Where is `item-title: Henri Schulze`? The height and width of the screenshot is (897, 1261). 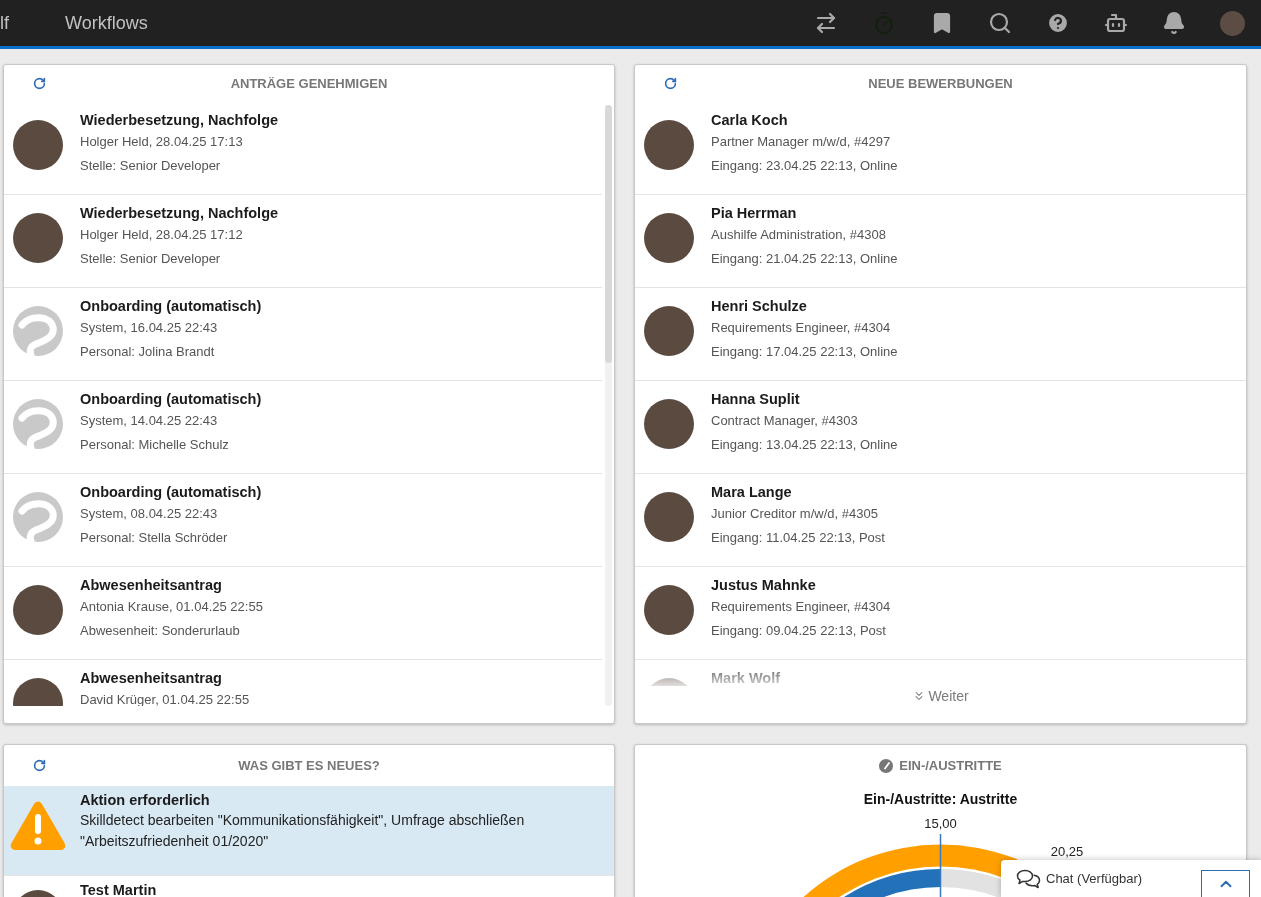
item-title: Henri Schulze is located at coordinates (759, 306).